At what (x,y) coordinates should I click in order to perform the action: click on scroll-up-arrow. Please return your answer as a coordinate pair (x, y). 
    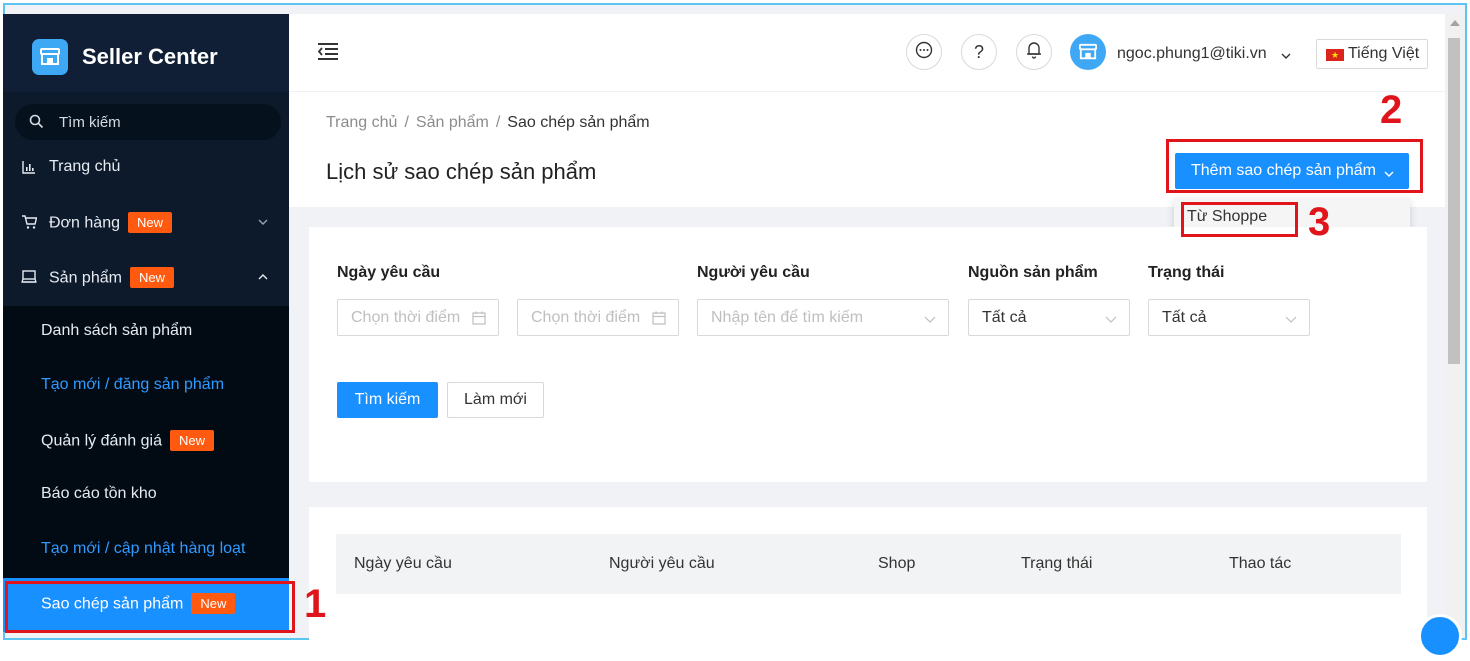
    Looking at the image, I should click on (1455, 23).